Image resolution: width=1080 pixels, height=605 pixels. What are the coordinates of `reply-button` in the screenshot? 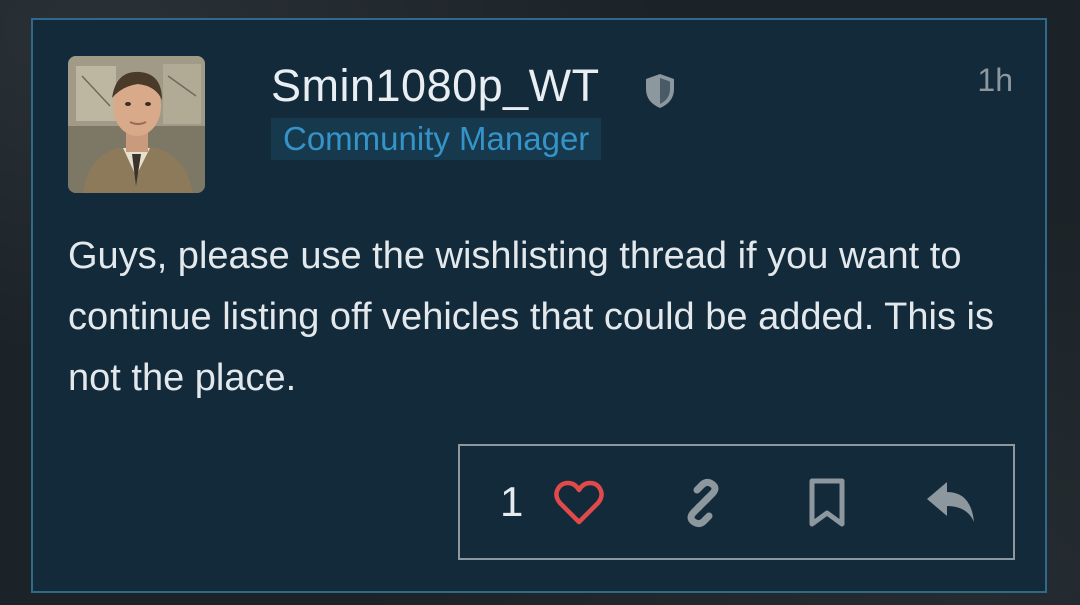 It's located at (951, 503).